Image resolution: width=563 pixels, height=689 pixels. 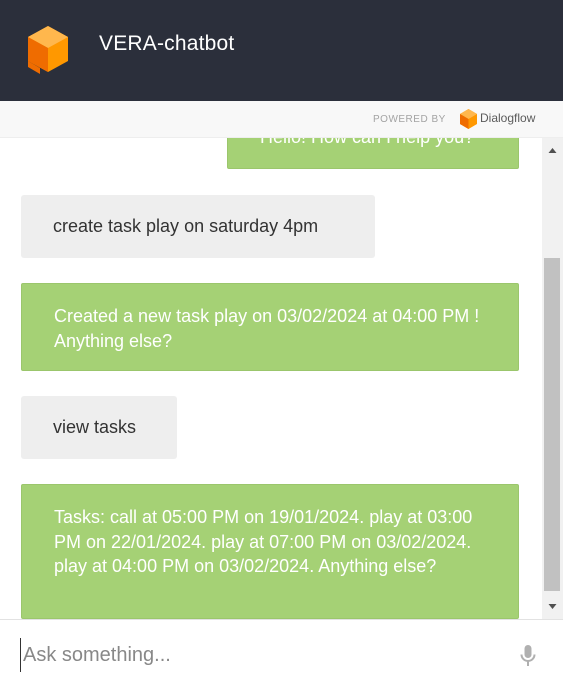 What do you see at coordinates (552, 424) in the screenshot?
I see `scrollbar-thumb` at bounding box center [552, 424].